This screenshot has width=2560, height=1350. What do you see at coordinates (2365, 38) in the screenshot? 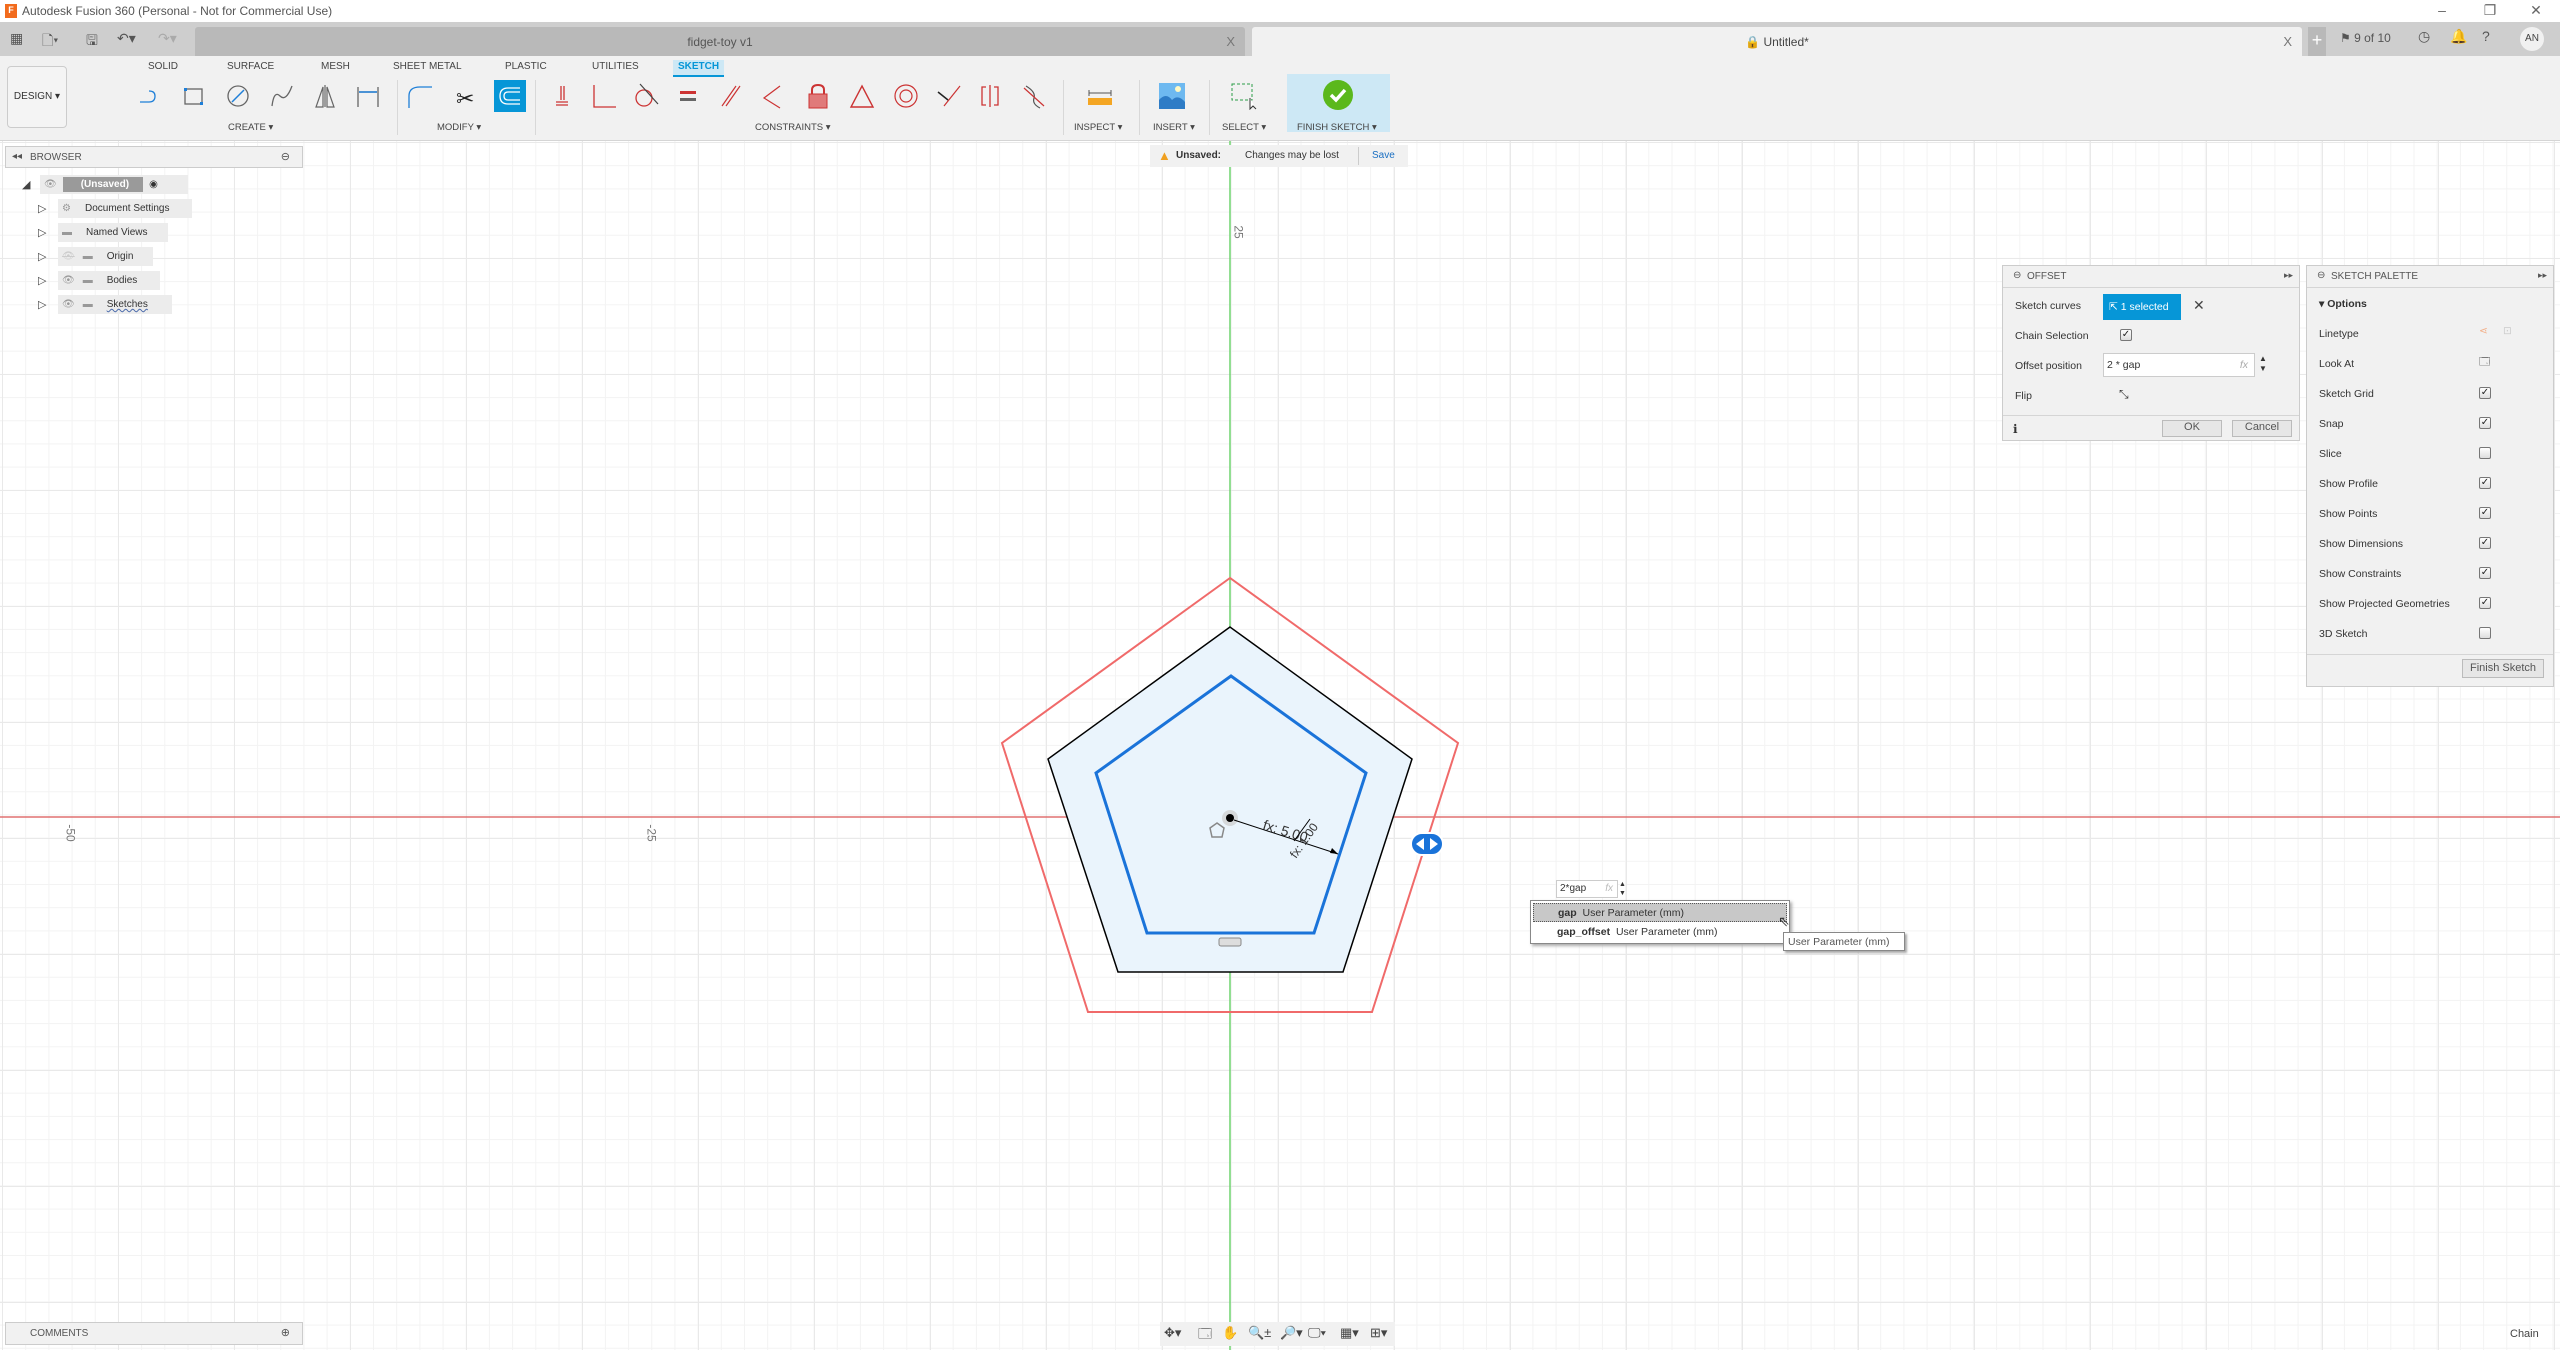
I see `jobs-status: ⚑ 9 of 10` at bounding box center [2365, 38].